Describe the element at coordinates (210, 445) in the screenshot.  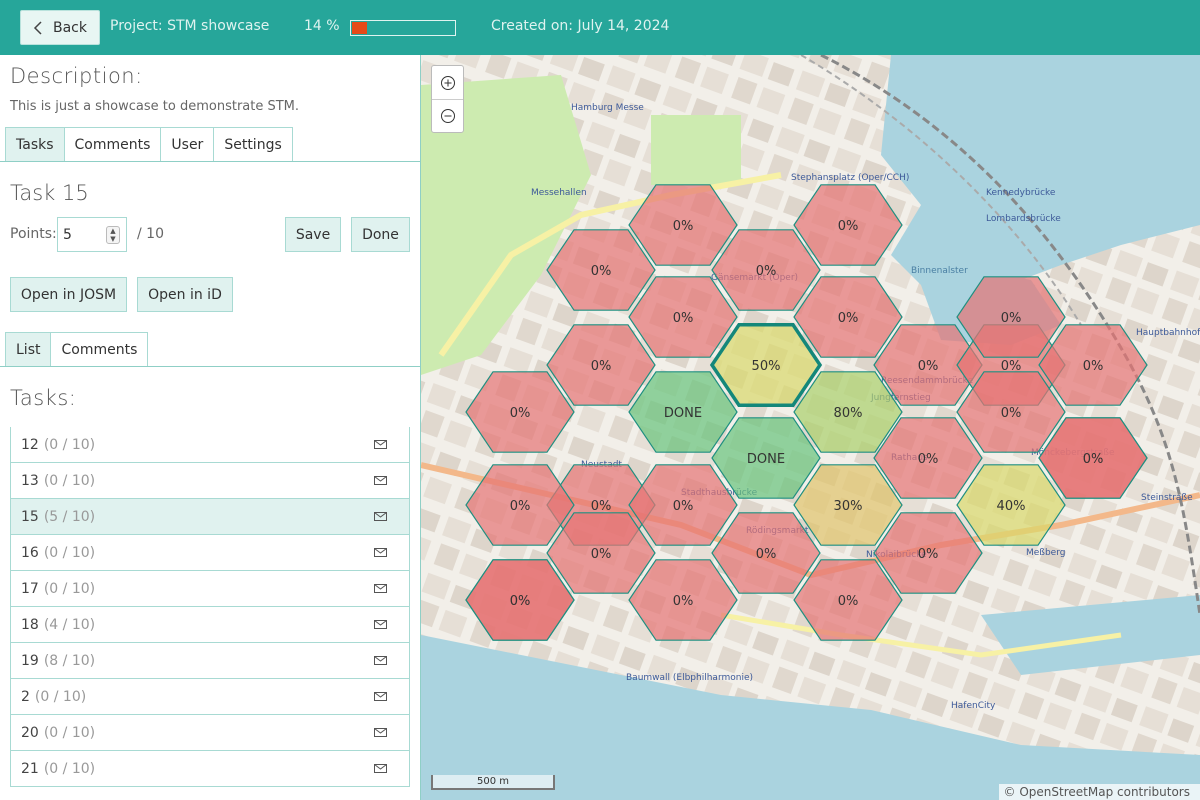
I see `task-row: 12 (0 / 10)` at that location.